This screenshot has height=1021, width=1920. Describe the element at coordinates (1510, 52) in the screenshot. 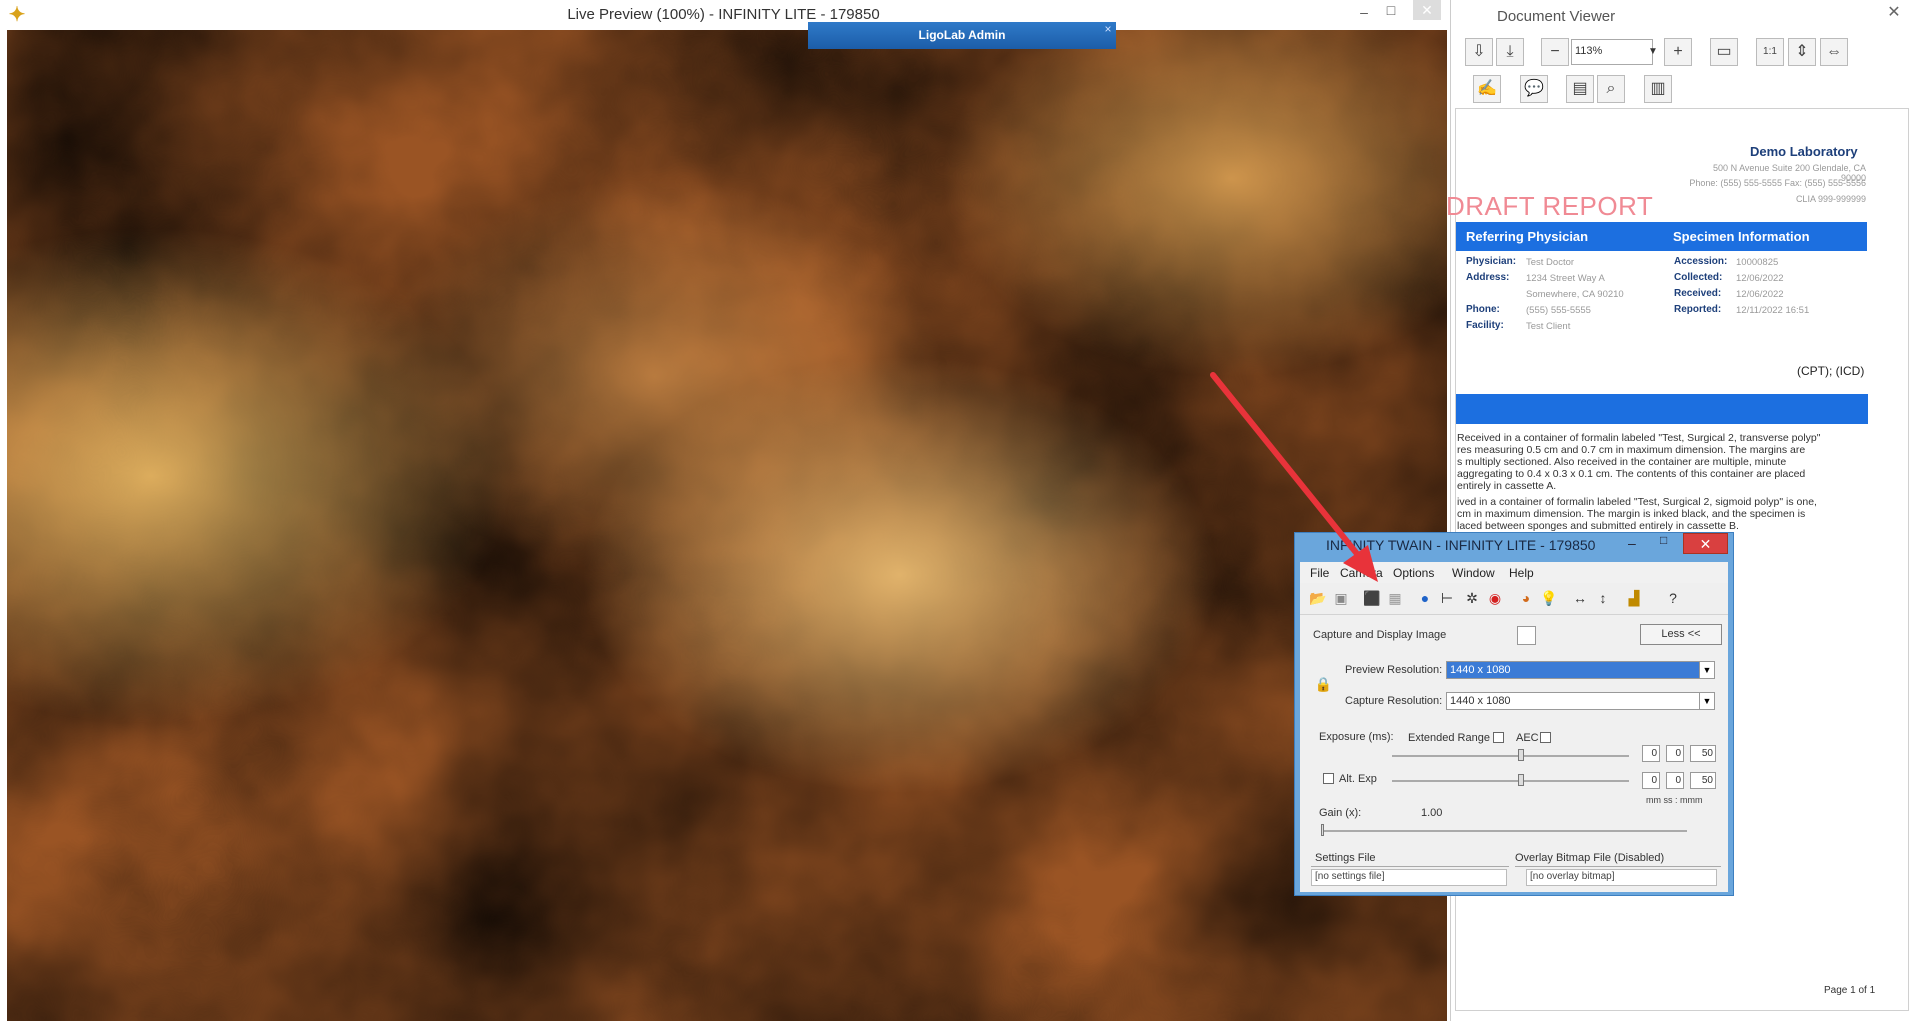

I see `download-all-icon: ⤓` at that location.